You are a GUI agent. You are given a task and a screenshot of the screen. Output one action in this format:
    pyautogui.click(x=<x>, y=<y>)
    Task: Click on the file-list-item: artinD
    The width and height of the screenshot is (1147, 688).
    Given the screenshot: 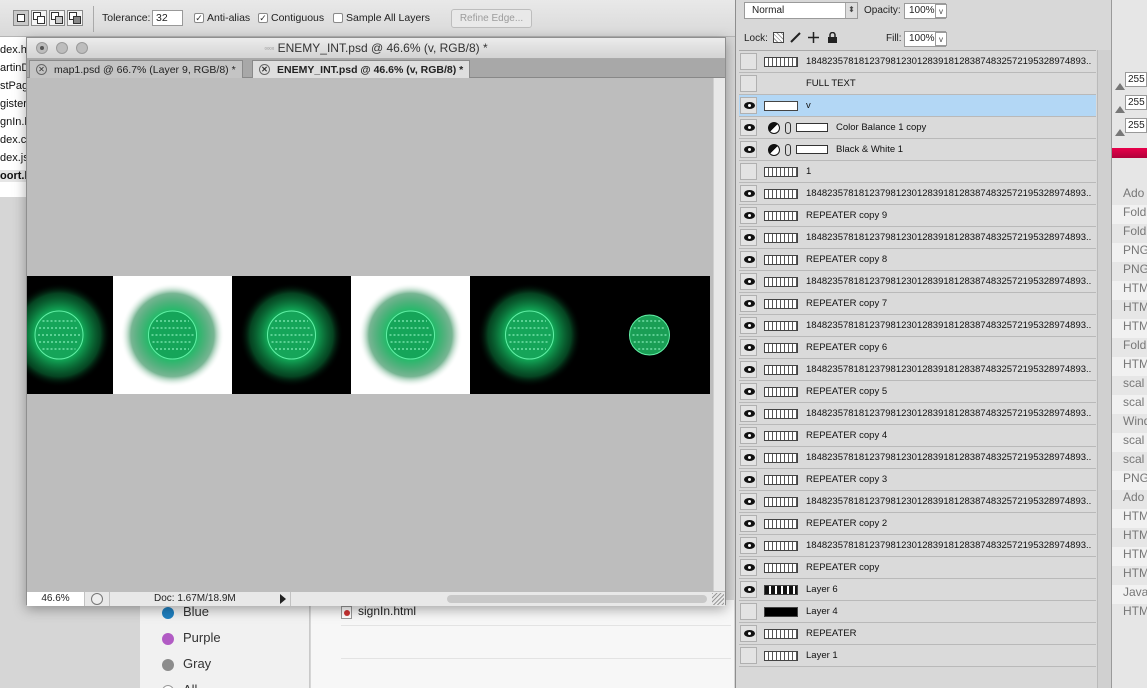 What is the action you would take?
    pyautogui.click(x=14, y=68)
    